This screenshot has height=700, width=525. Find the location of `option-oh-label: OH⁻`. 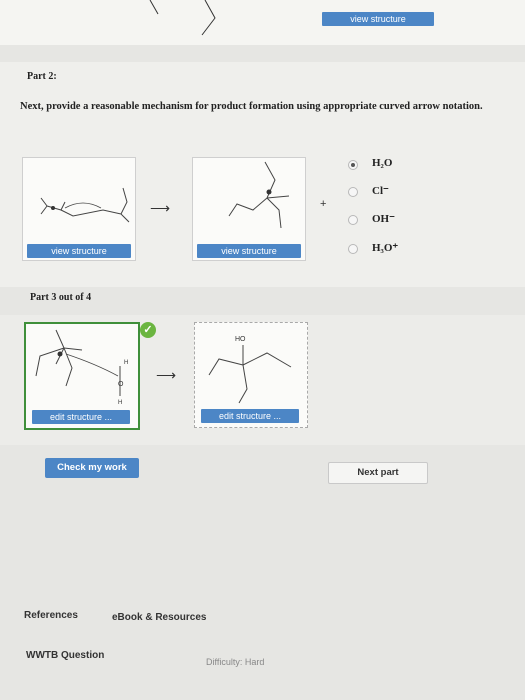

option-oh-label: OH⁻ is located at coordinates (383, 219).